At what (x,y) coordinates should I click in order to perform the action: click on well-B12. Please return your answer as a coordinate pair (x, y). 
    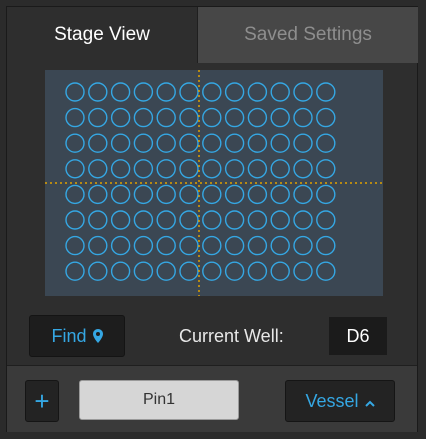
    Looking at the image, I should click on (326, 117).